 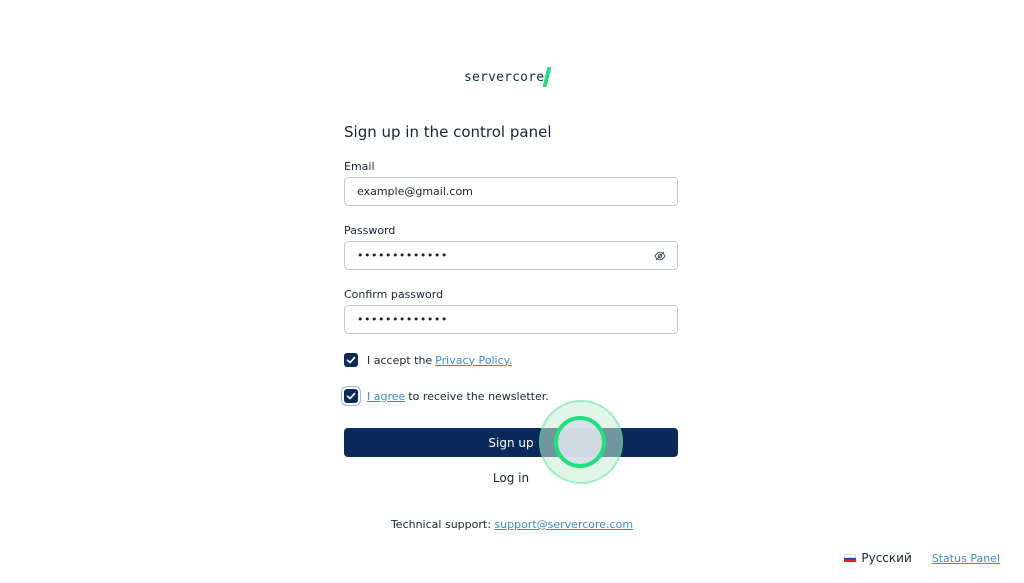 I want to click on password-value: •••••••••••••, so click(x=402, y=255).